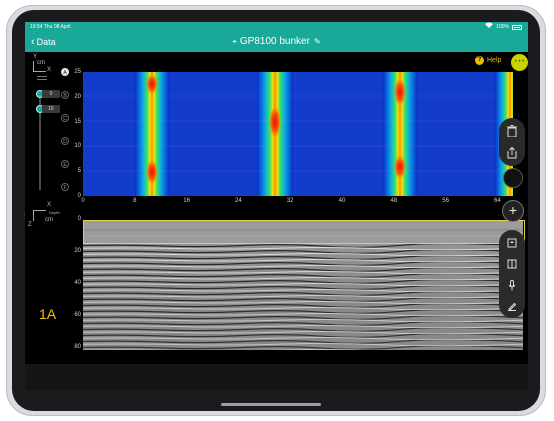 The image size is (554, 421). What do you see at coordinates (30, 225) in the screenshot?
I see `profile-z-letter: Z` at bounding box center [30, 225].